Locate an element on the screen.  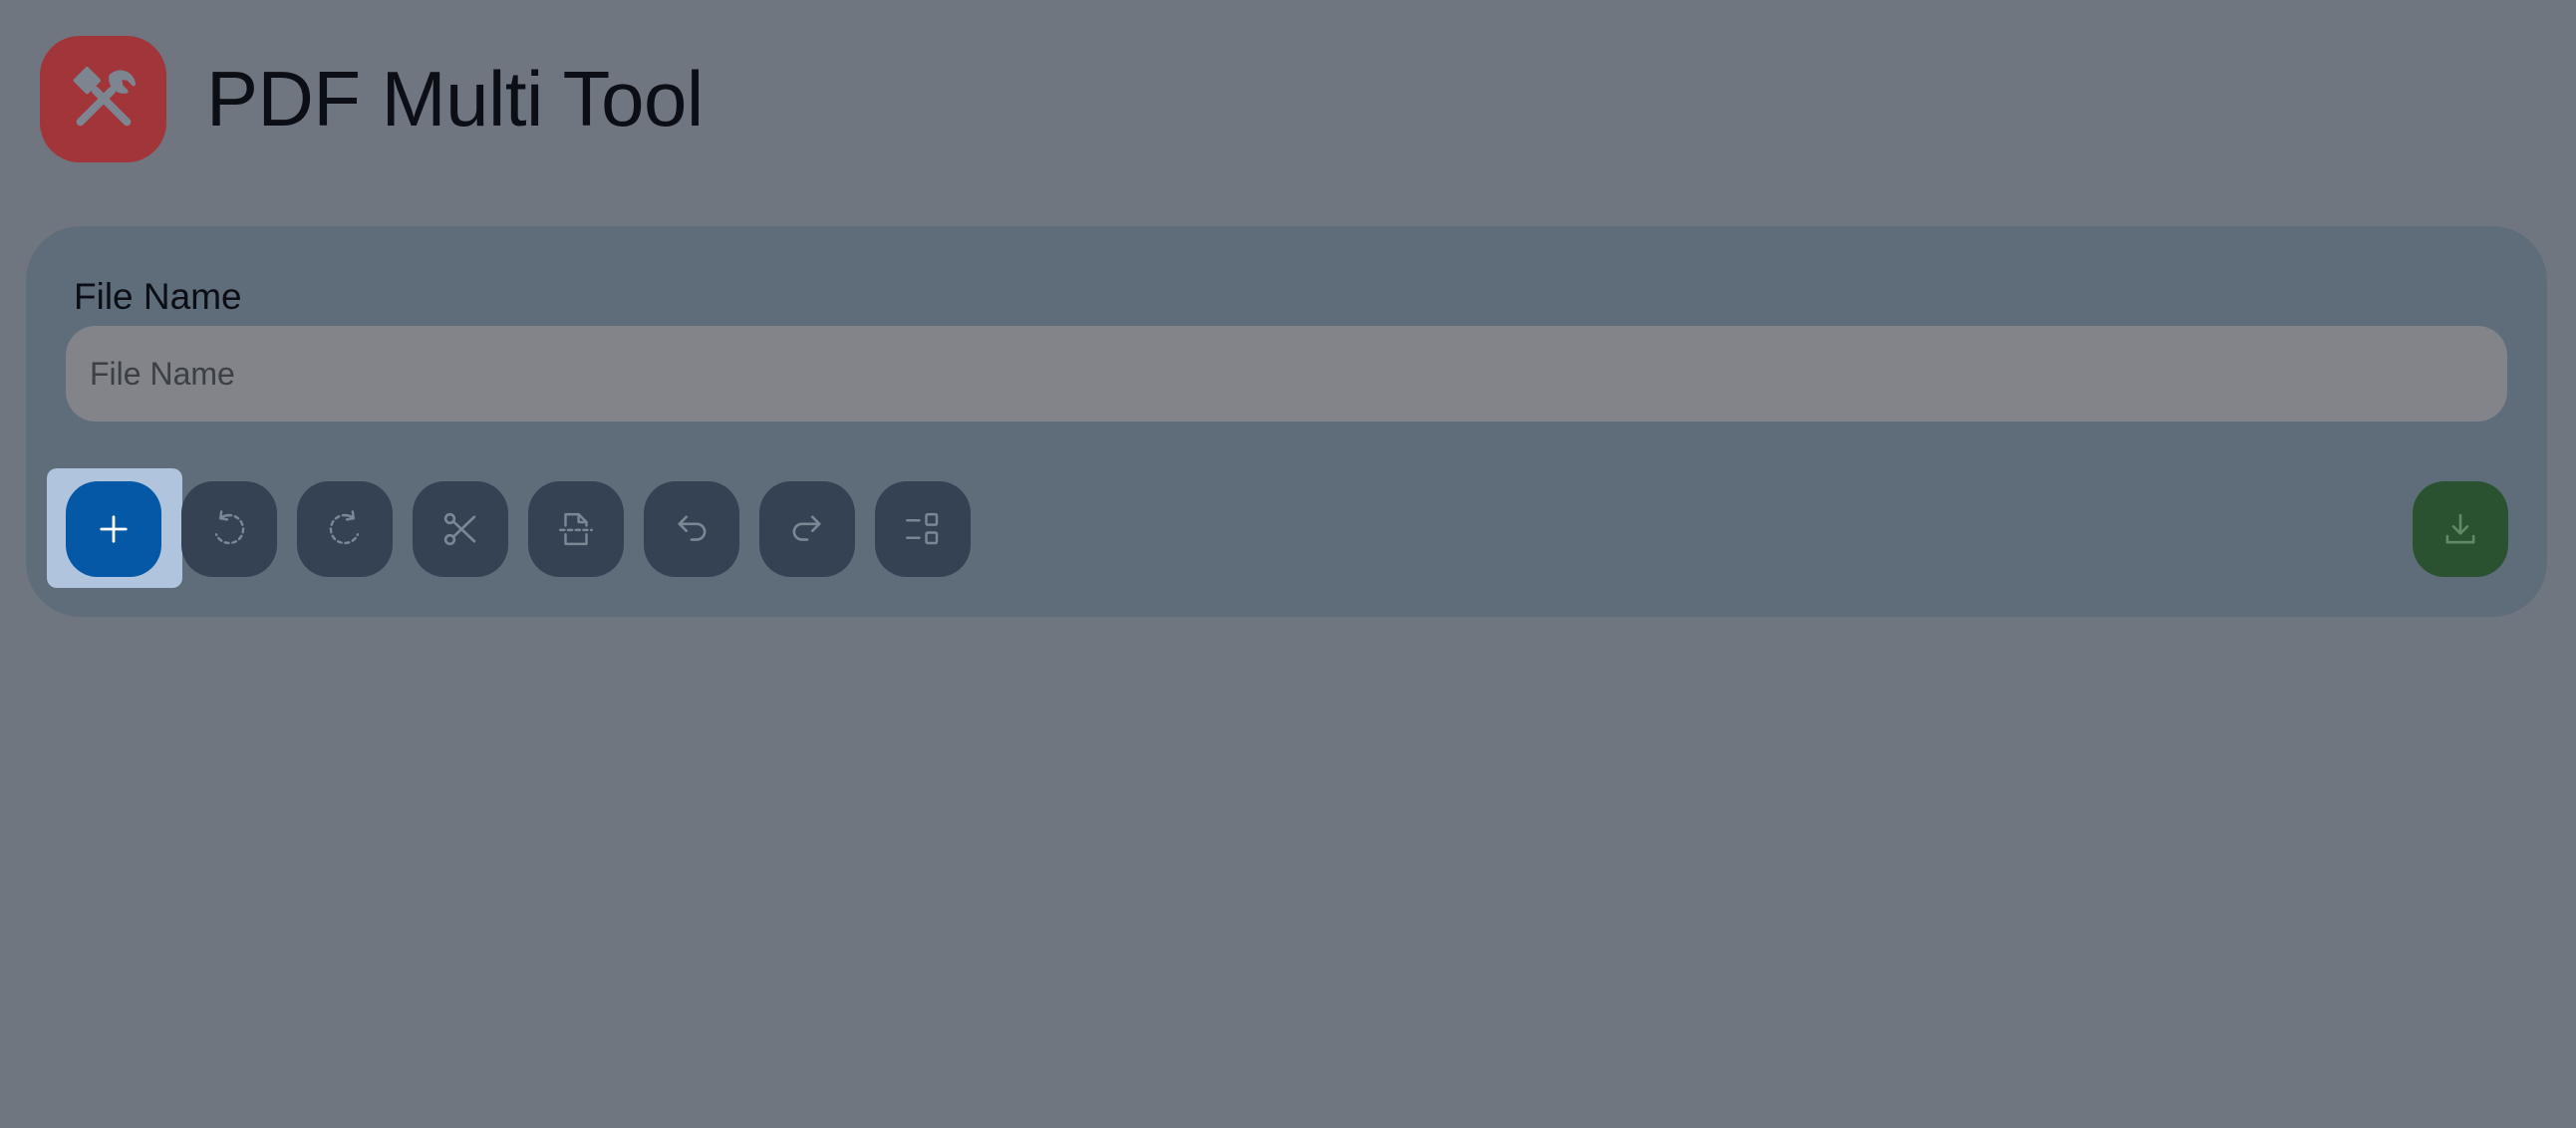
redo-icon is located at coordinates (806, 528).